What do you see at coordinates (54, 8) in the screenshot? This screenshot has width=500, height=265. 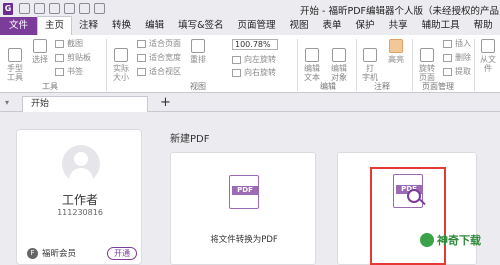 I see `print-icon` at bounding box center [54, 8].